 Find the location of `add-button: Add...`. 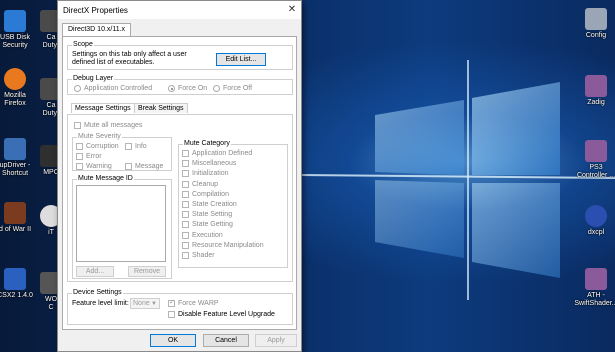

add-button: Add... is located at coordinates (95, 271).